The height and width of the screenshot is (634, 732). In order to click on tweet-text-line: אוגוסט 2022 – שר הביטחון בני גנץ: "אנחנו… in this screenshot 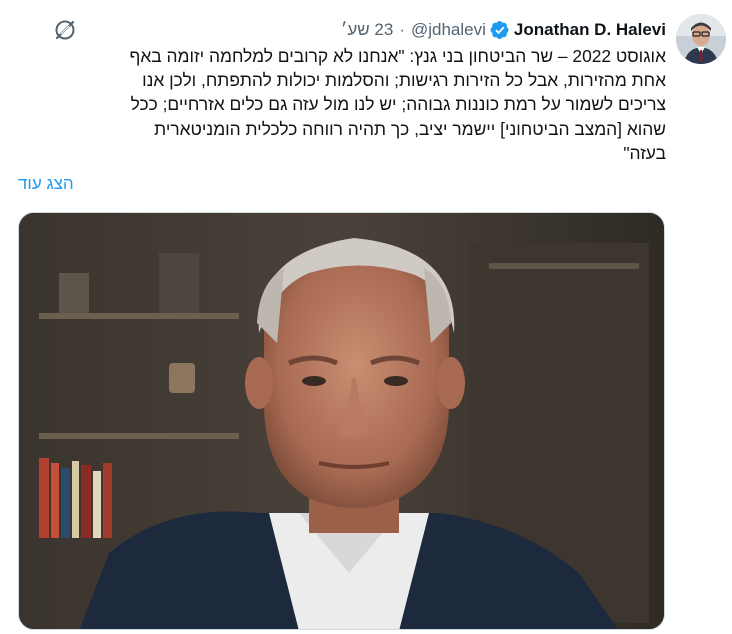, I will do `click(397, 56)`.